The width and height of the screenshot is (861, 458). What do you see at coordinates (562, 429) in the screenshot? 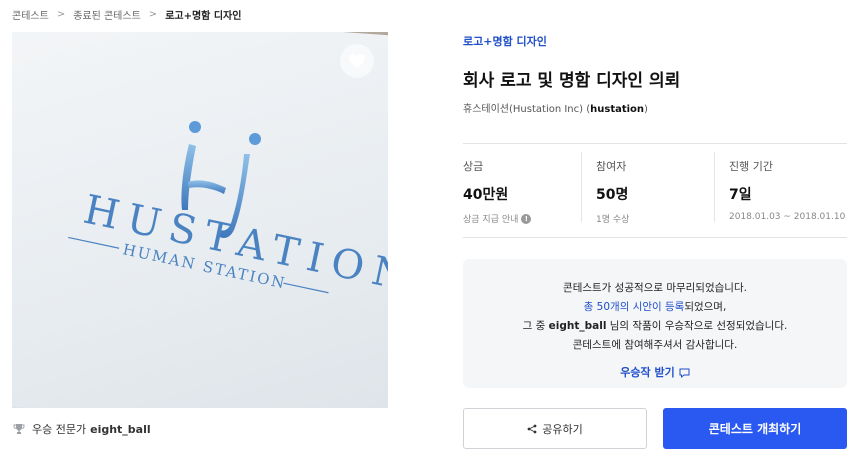
I see `share-label: 공유하기` at bounding box center [562, 429].